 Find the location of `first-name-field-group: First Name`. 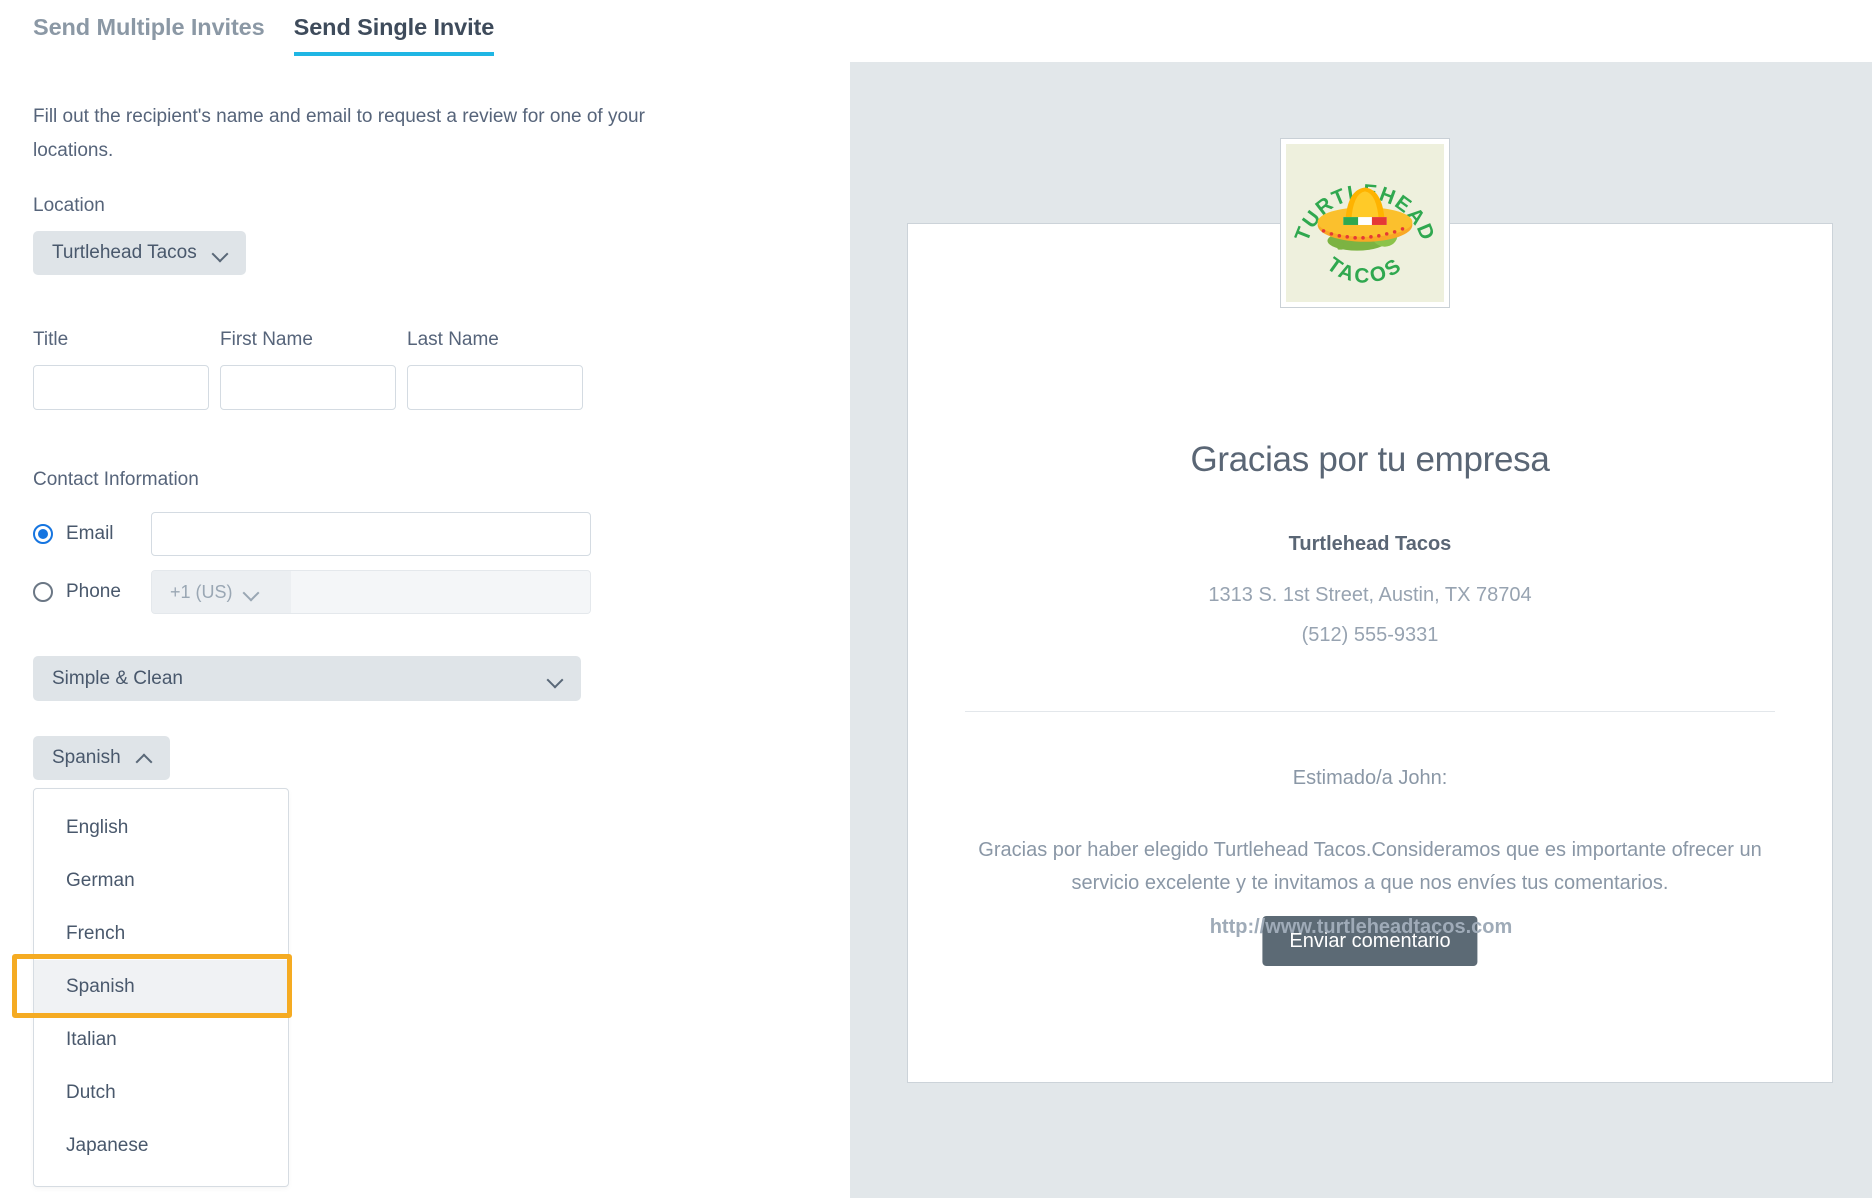

first-name-field-group: First Name is located at coordinates (308, 370).